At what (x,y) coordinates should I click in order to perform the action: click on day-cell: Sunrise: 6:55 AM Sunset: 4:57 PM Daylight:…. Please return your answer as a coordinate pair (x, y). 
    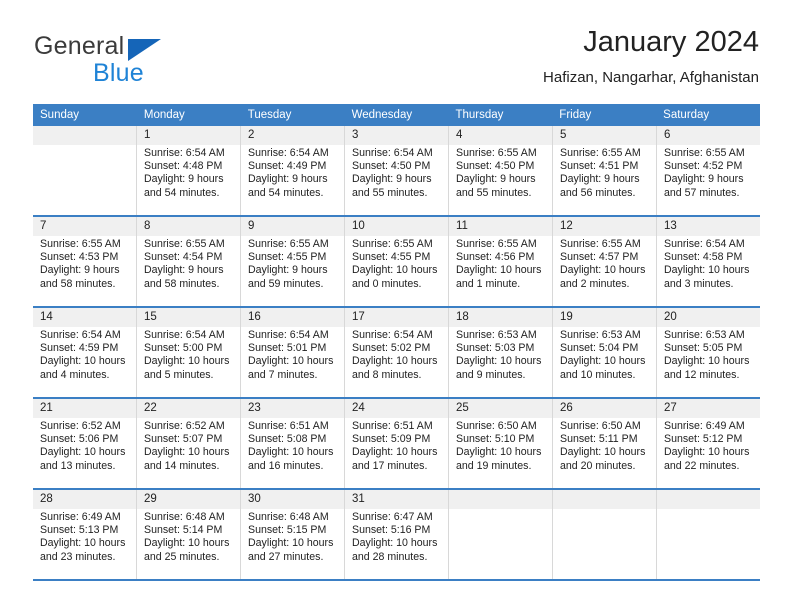
    Looking at the image, I should click on (604, 271).